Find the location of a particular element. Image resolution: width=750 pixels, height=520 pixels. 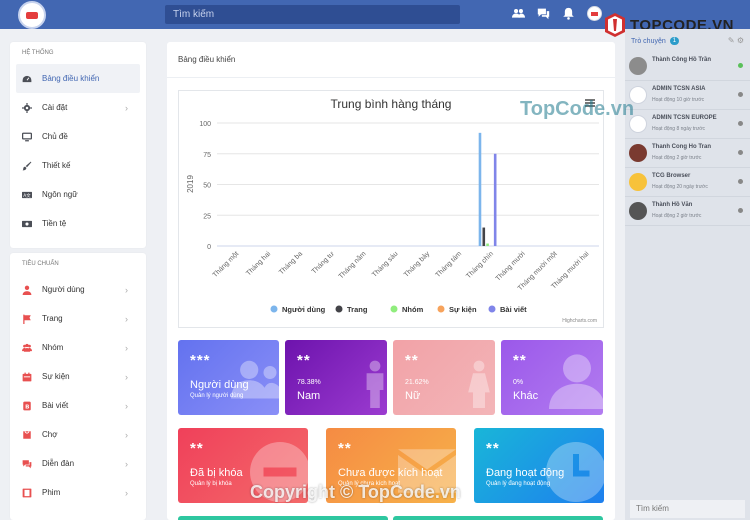

chat-tools: ✎ ⚙ is located at coordinates (736, 40).